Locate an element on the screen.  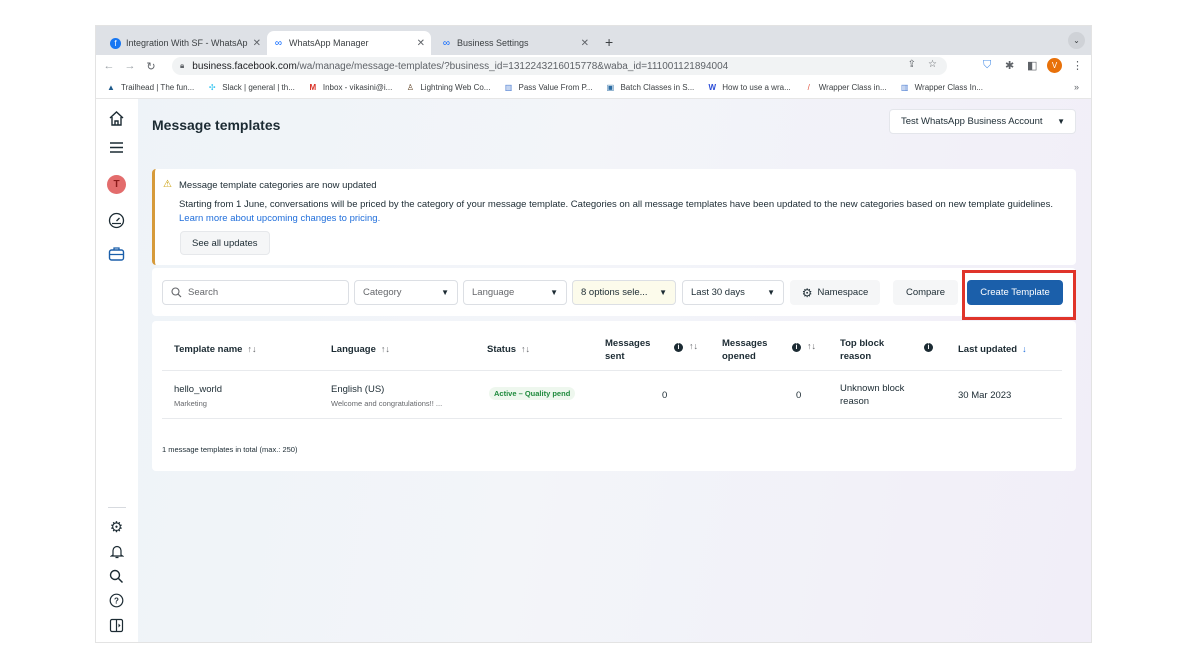
see-all-updates-button: See all updates is located at coordinates (225, 243).